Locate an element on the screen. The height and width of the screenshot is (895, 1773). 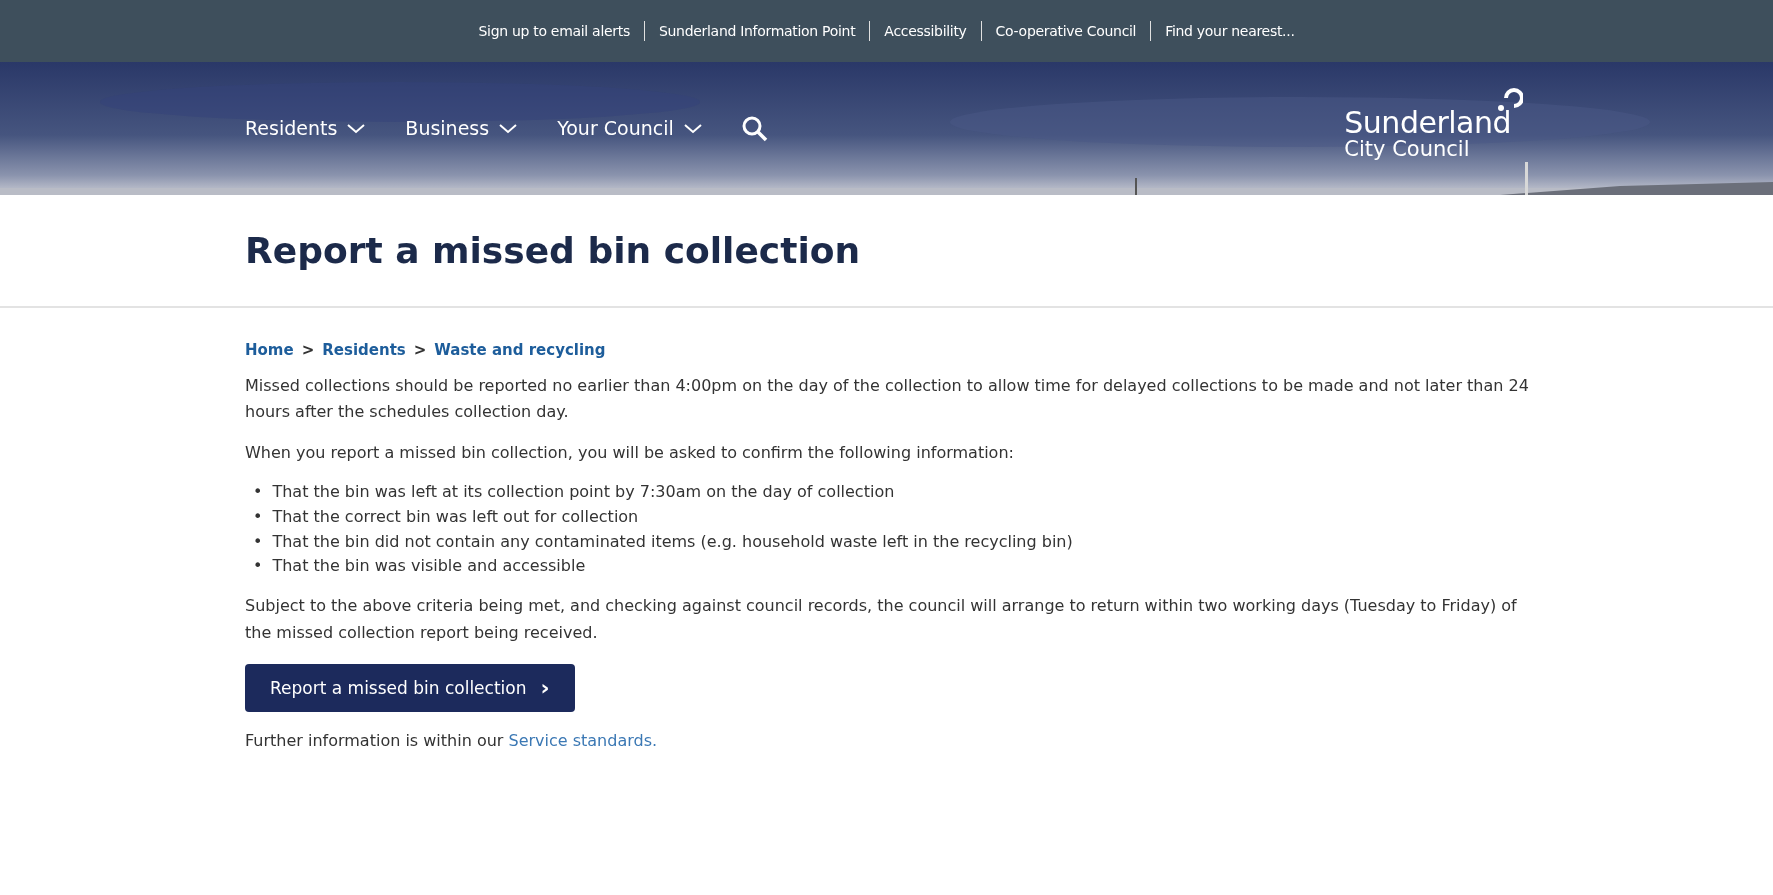
page-title: Report a missed bin collection is located at coordinates (553, 250).